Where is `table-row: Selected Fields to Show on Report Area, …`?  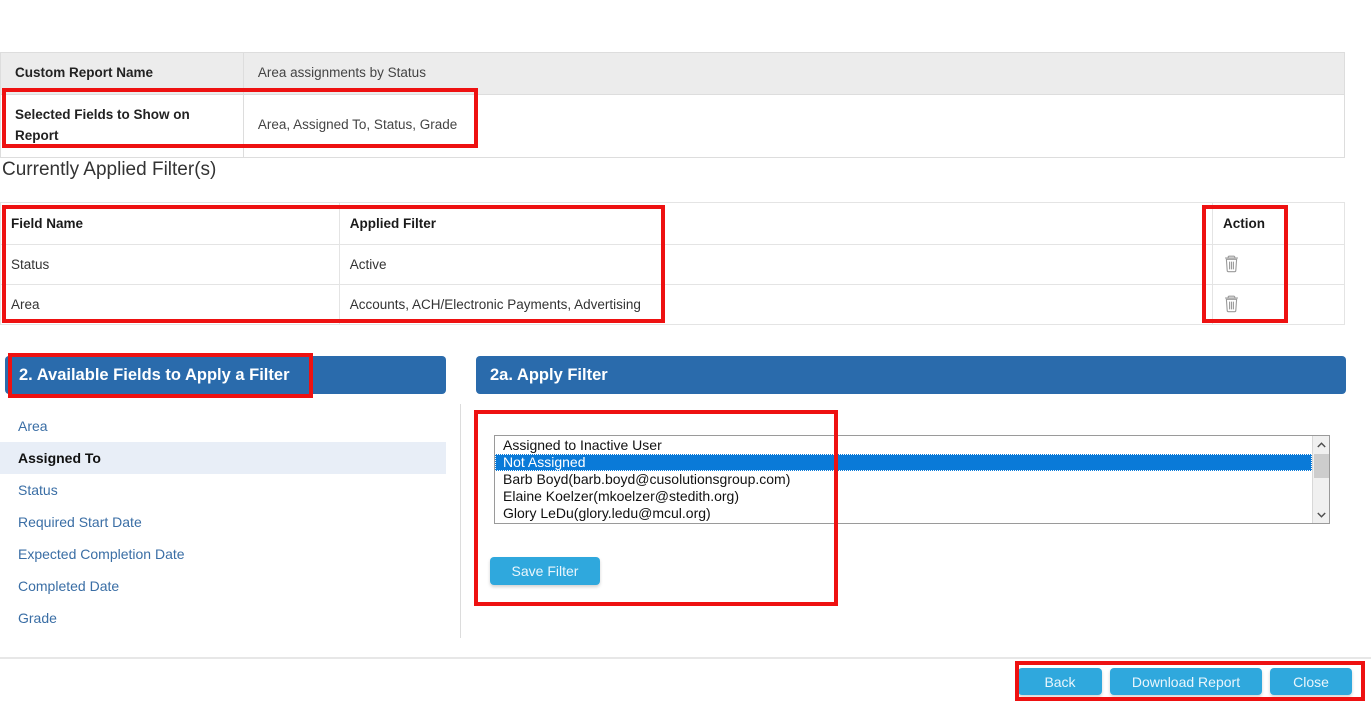 table-row: Selected Fields to Show on Report Area, … is located at coordinates (673, 125).